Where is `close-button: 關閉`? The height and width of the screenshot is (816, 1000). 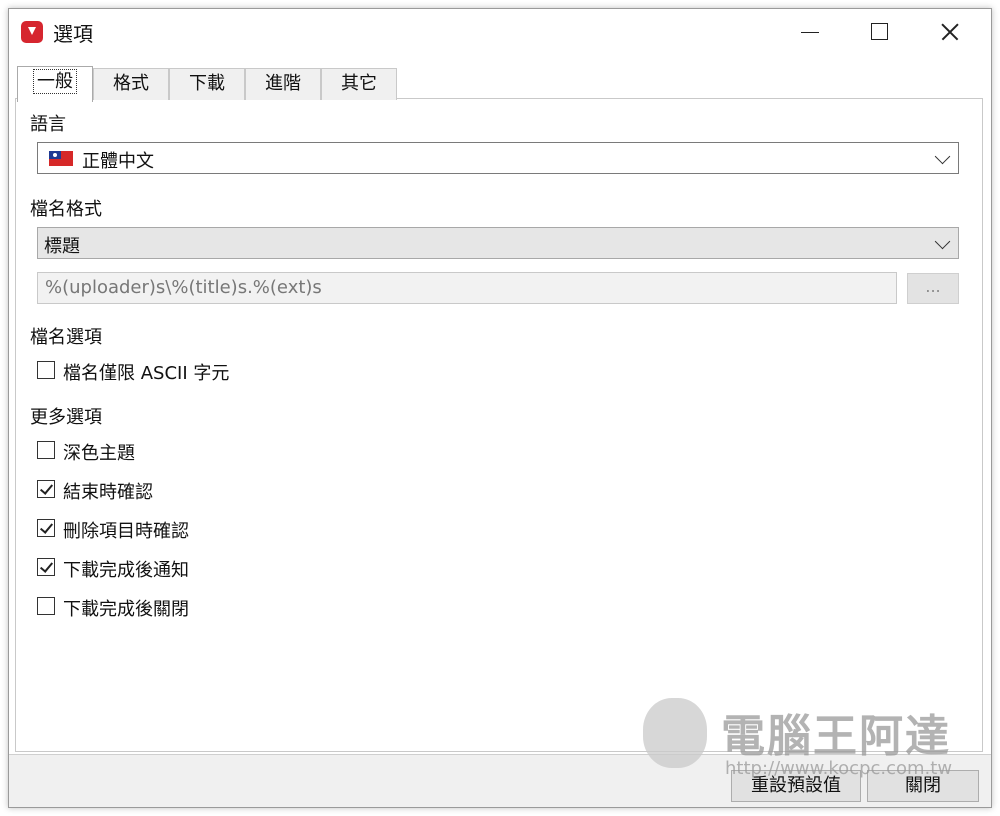 close-button: 關閉 is located at coordinates (923, 786).